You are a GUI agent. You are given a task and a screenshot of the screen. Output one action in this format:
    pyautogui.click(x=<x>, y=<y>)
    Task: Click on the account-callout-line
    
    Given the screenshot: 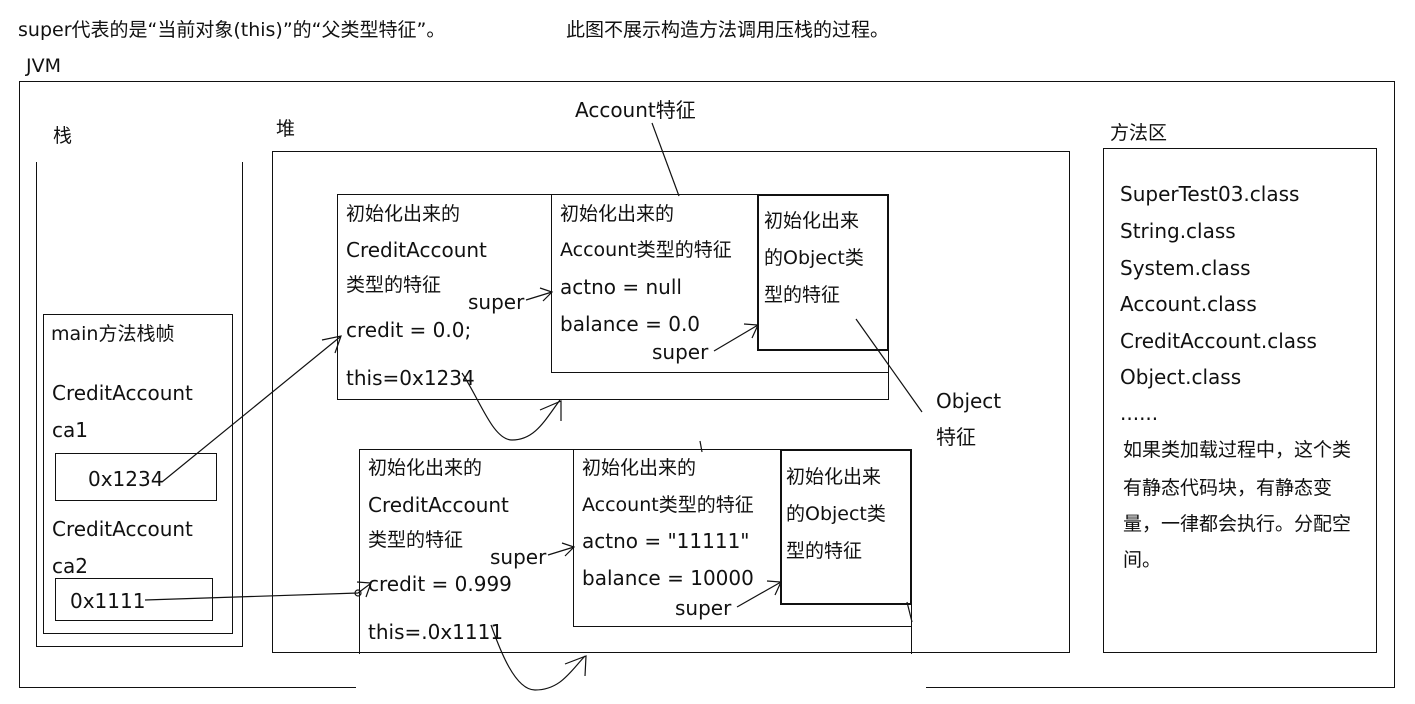 What is the action you would take?
    pyautogui.click(x=665, y=159)
    